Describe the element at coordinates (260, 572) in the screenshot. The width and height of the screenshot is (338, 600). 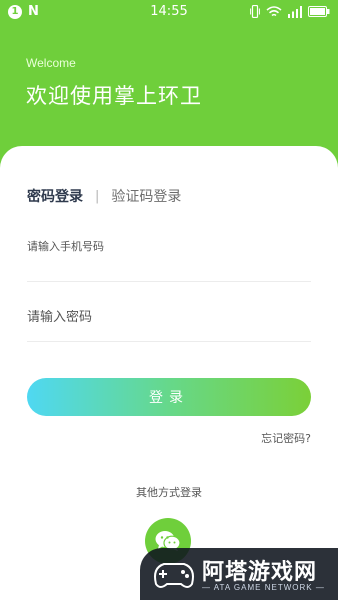
I see `watermark-title: 阿塔游戏网` at that location.